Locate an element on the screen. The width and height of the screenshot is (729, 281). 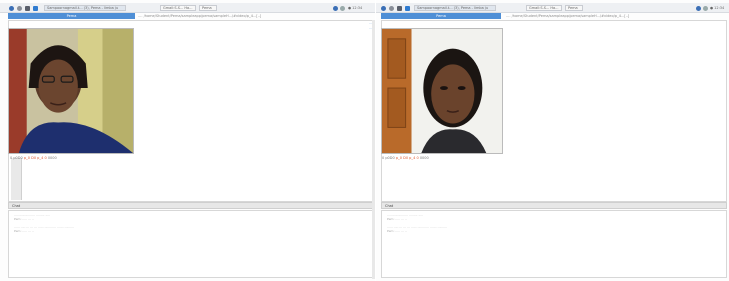
webcam-video-local is located at coordinates (71, 91).